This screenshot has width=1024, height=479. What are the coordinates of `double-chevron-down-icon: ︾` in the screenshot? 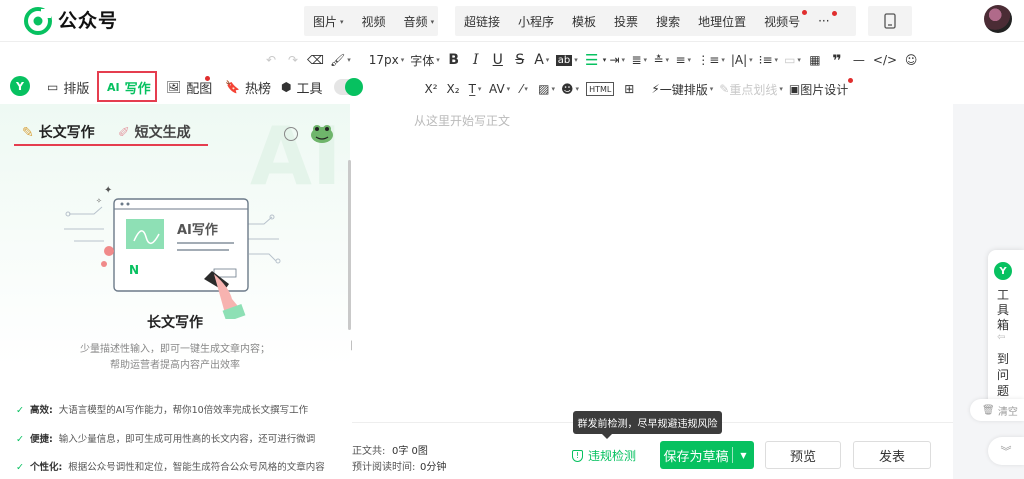 It's located at (1006, 451).